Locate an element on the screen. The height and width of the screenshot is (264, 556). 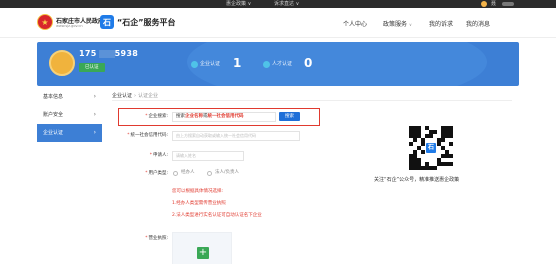
note-line-3: 2.法人类型进行实名认证可自动认证名下企业 is located at coordinates (217, 215).